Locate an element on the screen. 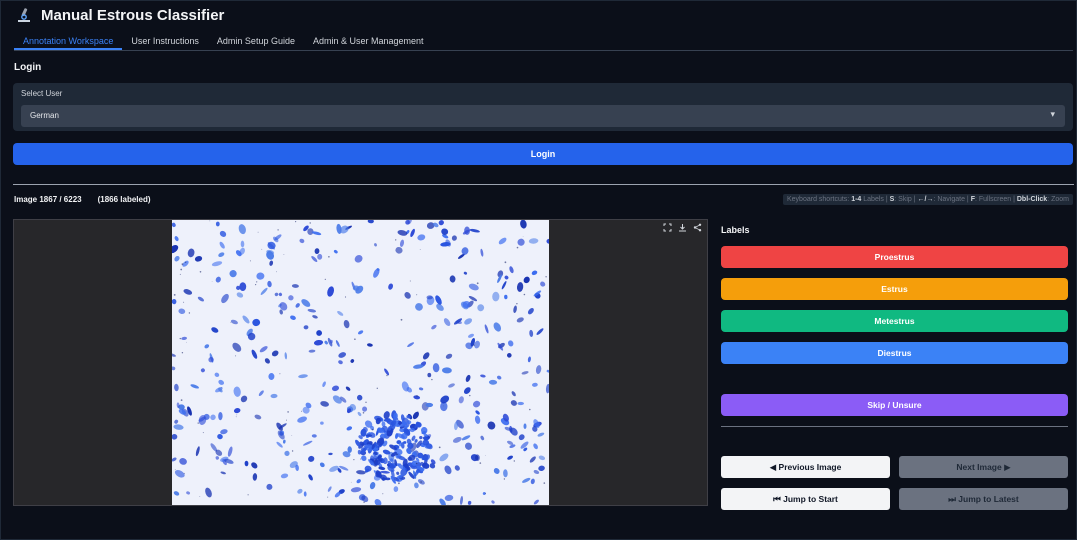 This screenshot has width=1077, height=540. next-image-button: Next Image ▶ is located at coordinates (983, 467).